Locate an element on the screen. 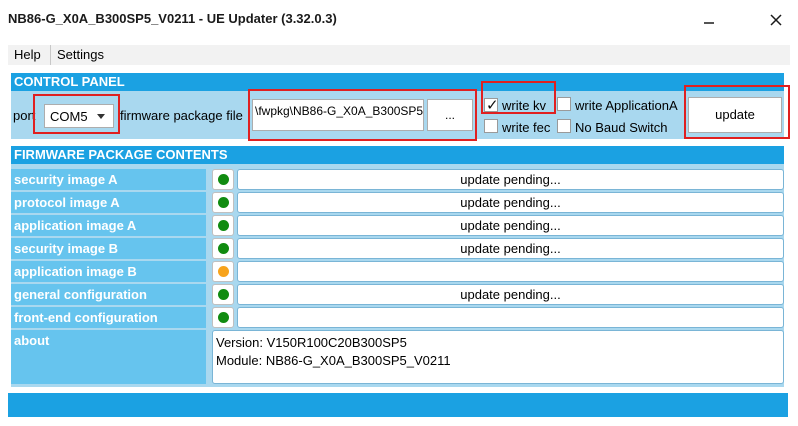 The image size is (798, 426). about-version: Version: V150R100C20B300SP5 is located at coordinates (311, 342).